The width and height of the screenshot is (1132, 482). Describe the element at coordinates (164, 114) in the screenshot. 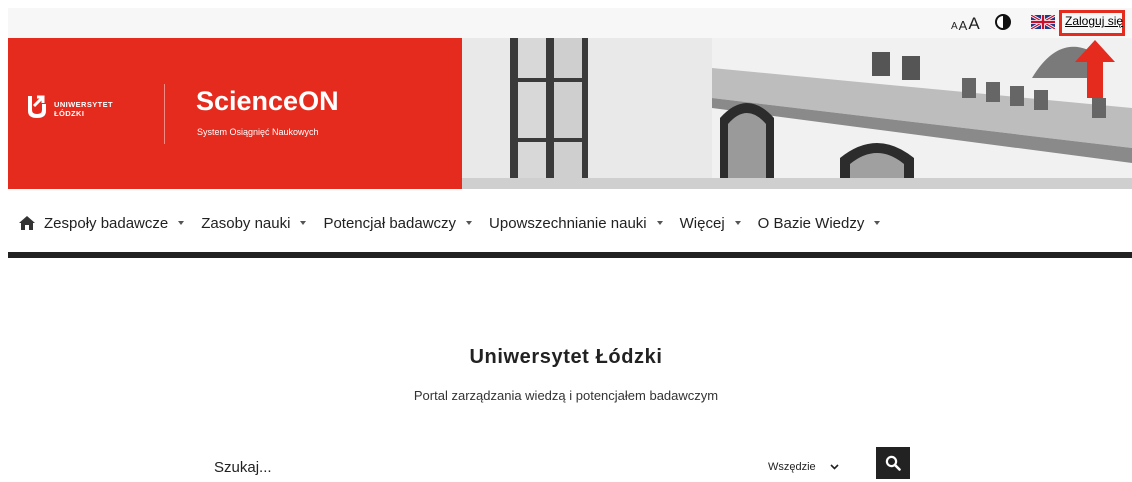

I see `logo-divider` at that location.